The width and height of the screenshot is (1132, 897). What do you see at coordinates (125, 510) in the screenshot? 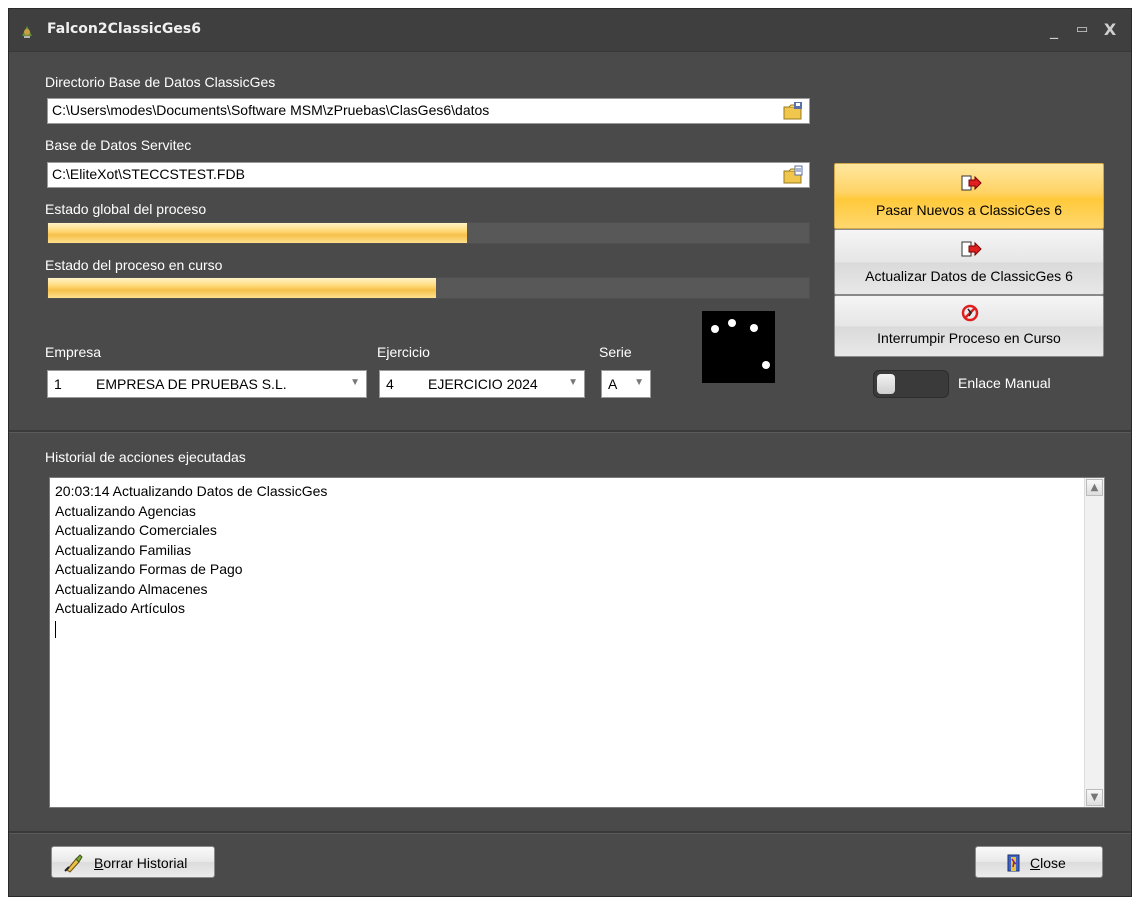
I see `history-line: Actualizando Agencias` at bounding box center [125, 510].